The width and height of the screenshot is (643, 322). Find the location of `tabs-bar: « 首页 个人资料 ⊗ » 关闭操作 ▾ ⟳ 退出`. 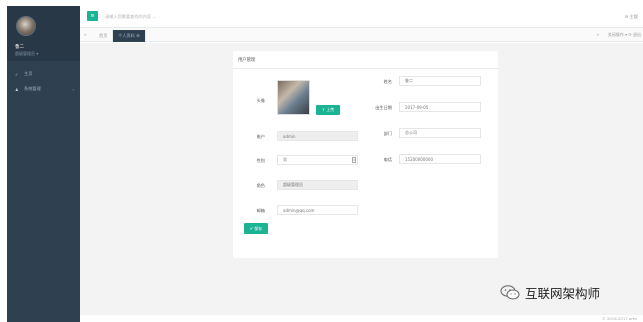

tabs-bar: « 首页 个人资料 ⊗ » 关闭操作 ▾ ⟳ 退出 is located at coordinates (361, 35).